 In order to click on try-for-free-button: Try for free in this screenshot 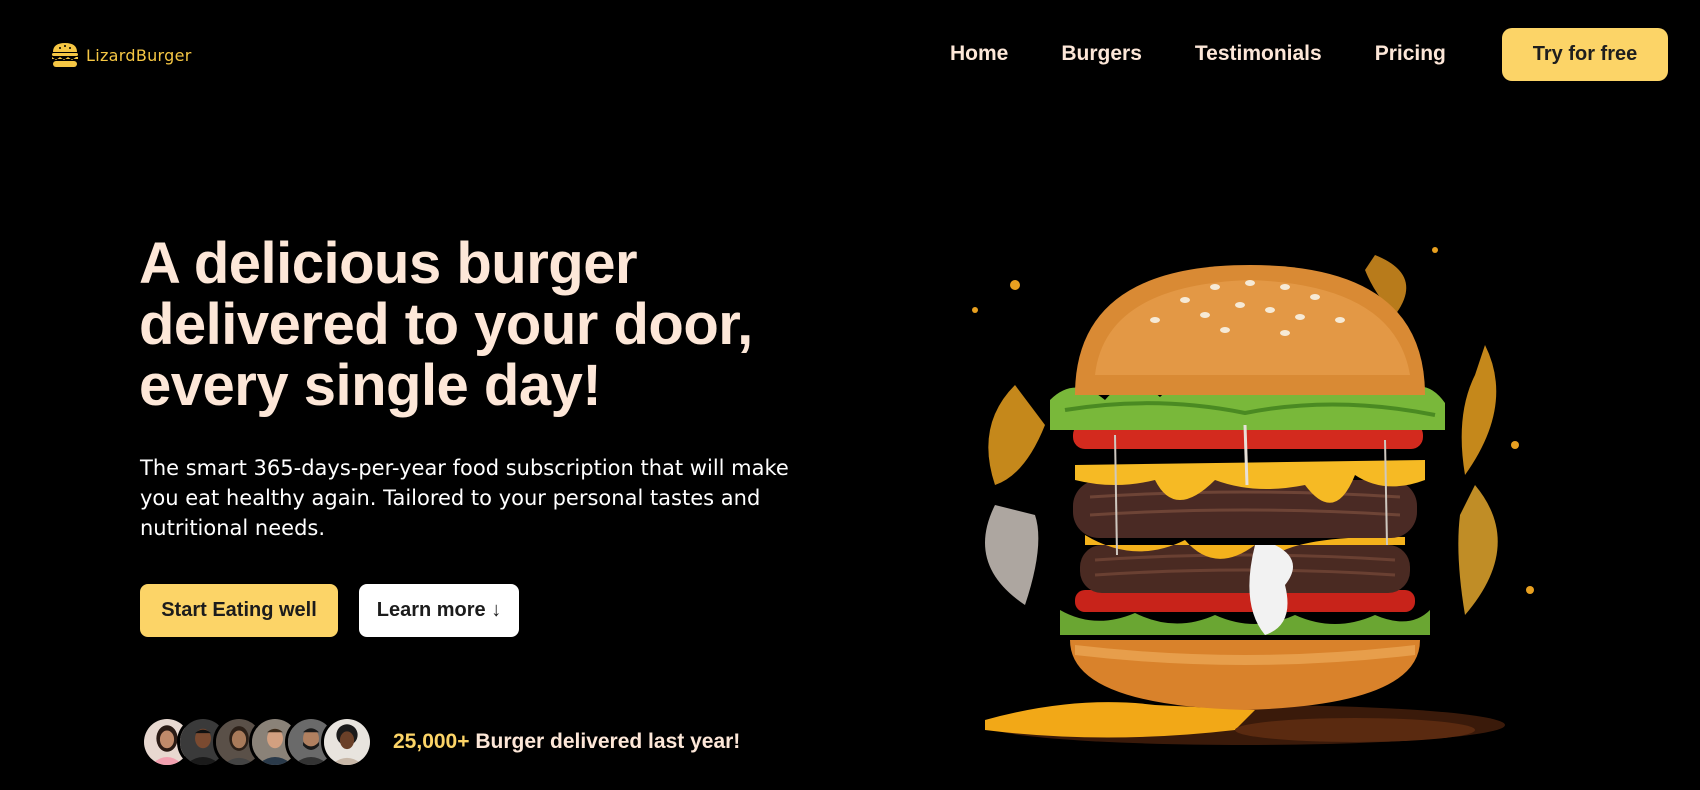, I will do `click(1585, 54)`.